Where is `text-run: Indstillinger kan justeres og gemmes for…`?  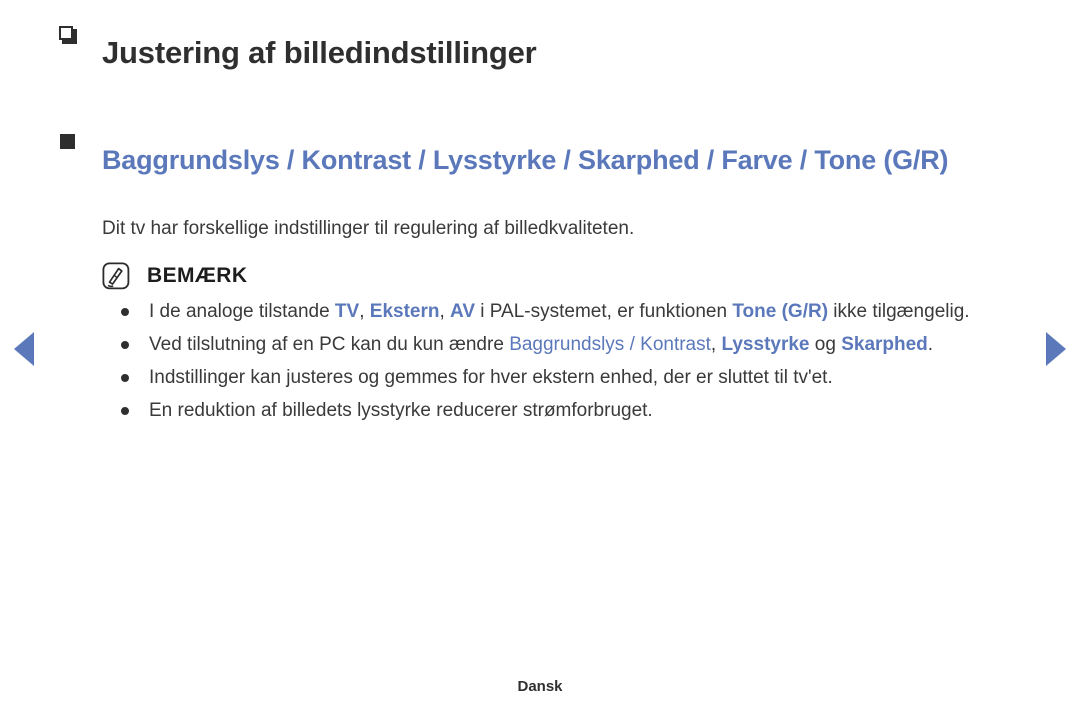 text-run: Indstillinger kan justeres og gemmes for… is located at coordinates (491, 377).